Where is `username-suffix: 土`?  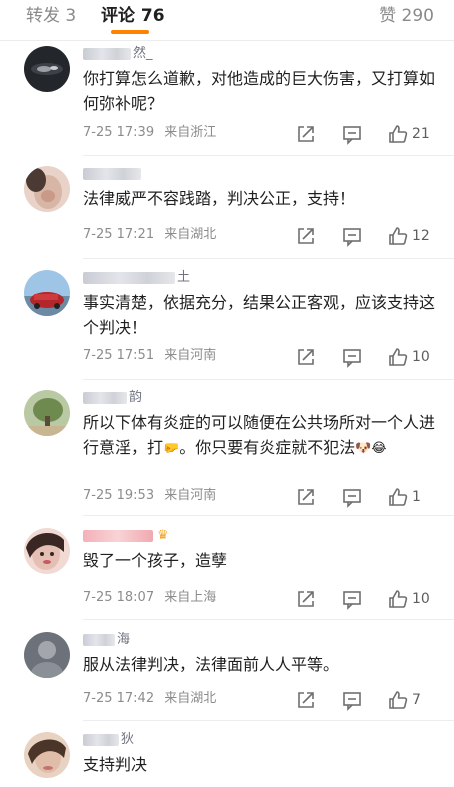 username-suffix: 土 is located at coordinates (184, 277).